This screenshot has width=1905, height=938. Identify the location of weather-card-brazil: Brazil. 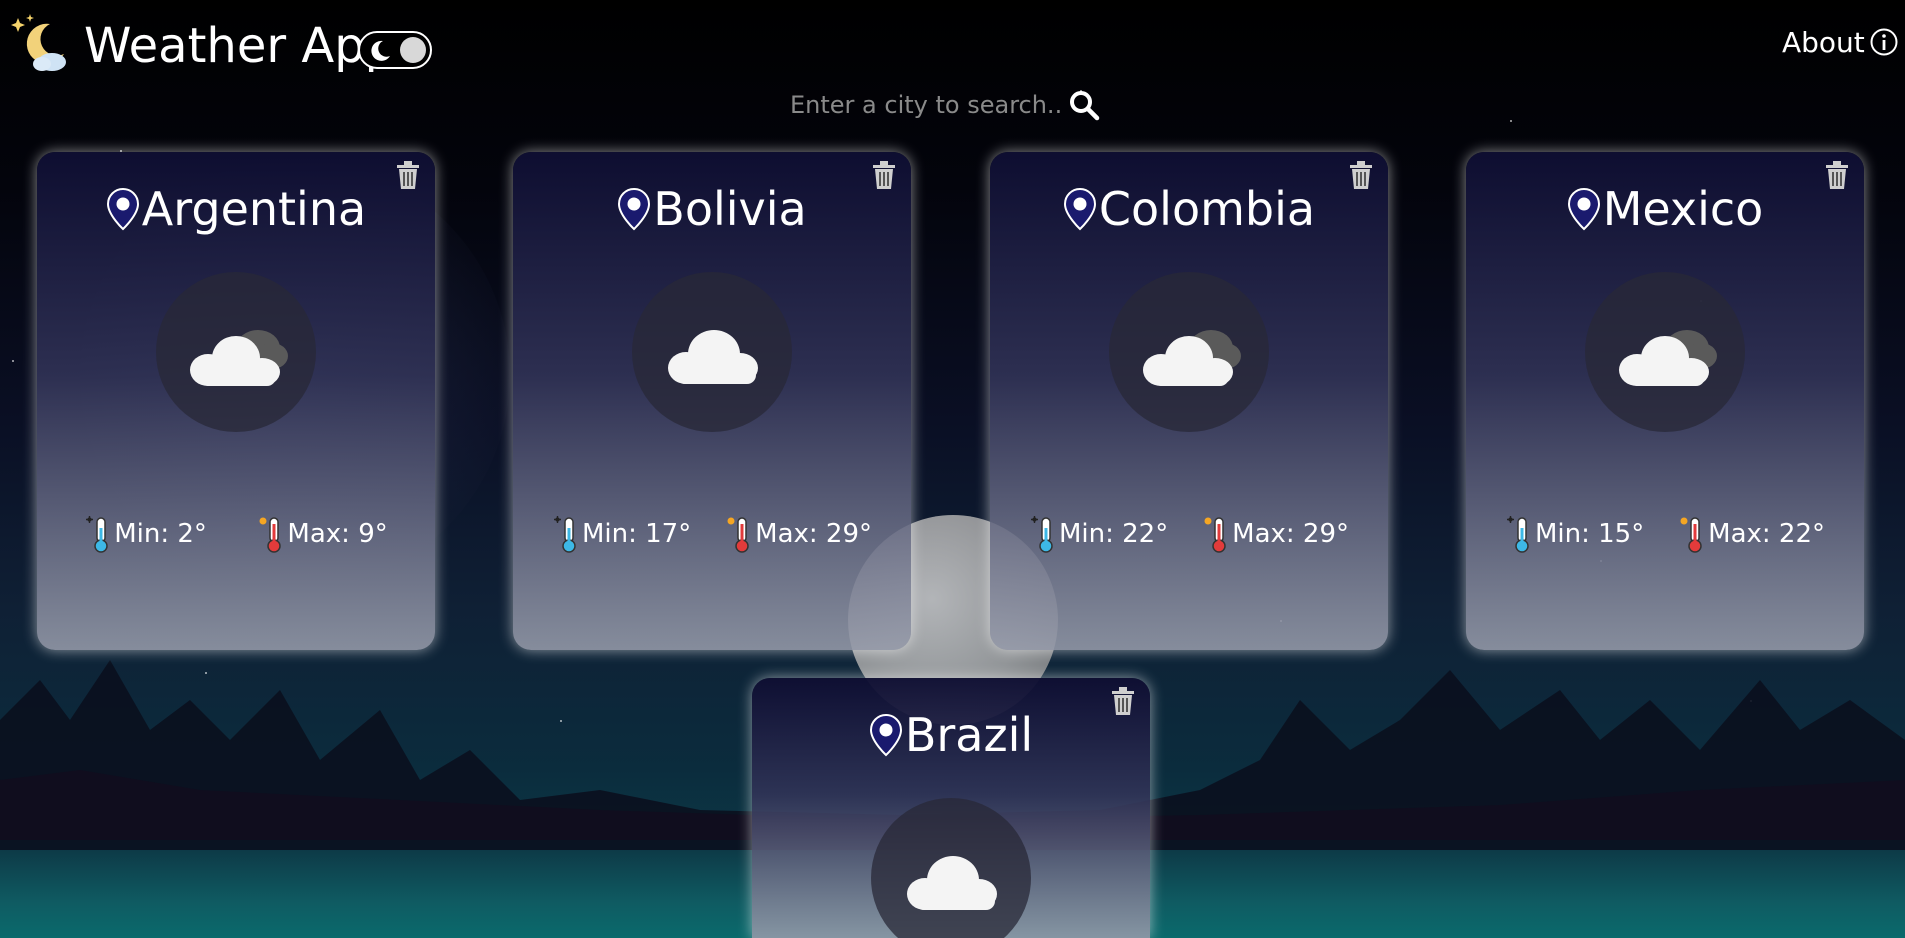
(951, 808).